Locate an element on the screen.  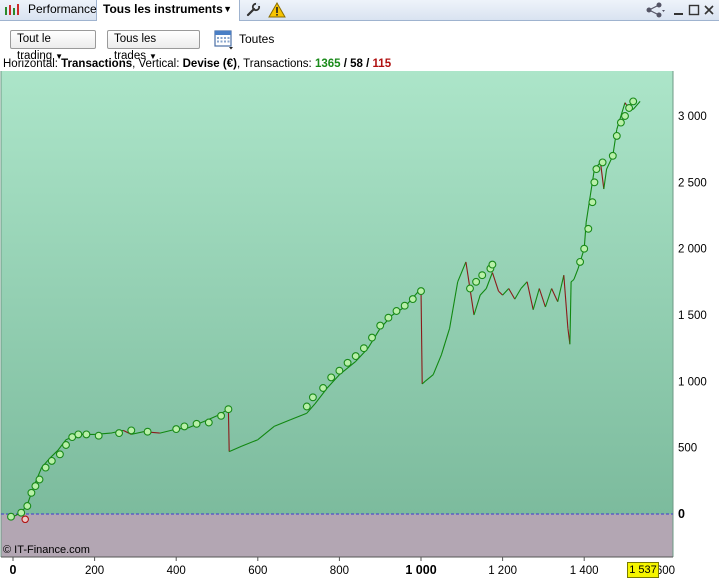
tab-performance-label: Performance is located at coordinates (62, 9).